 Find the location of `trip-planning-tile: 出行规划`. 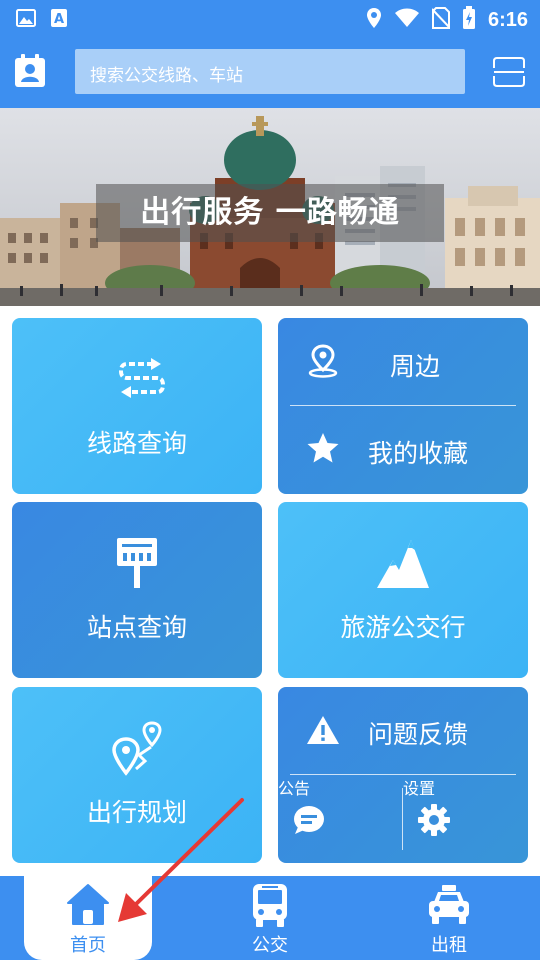

trip-planning-tile: 出行规划 is located at coordinates (137, 775).